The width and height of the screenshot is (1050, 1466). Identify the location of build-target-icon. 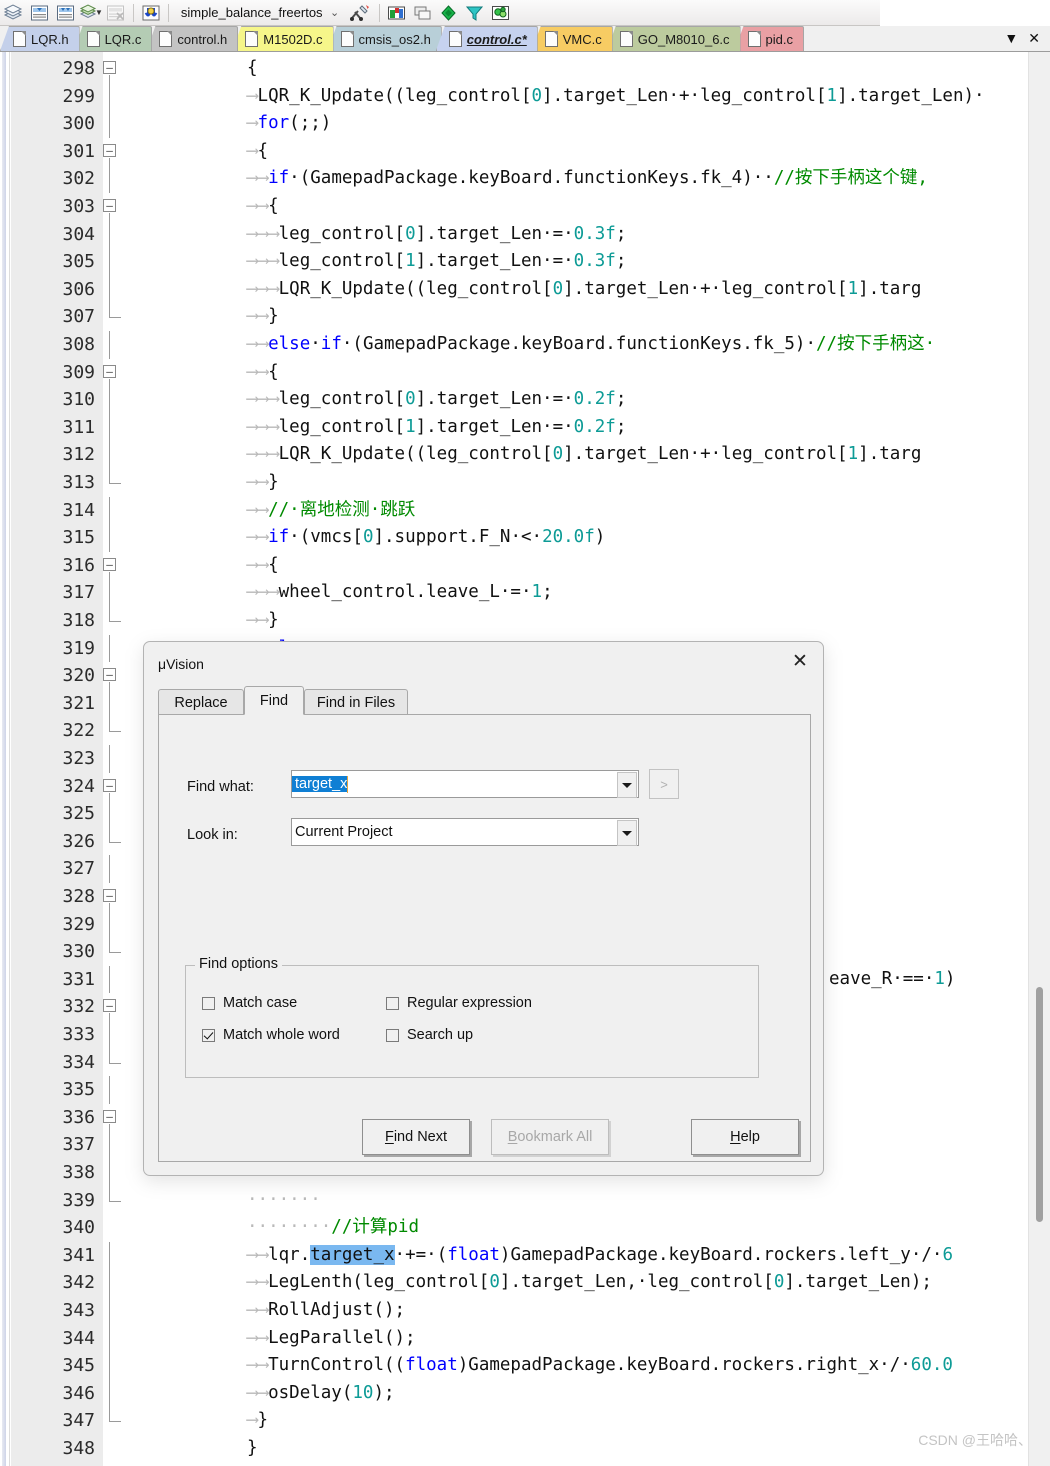
(13, 13).